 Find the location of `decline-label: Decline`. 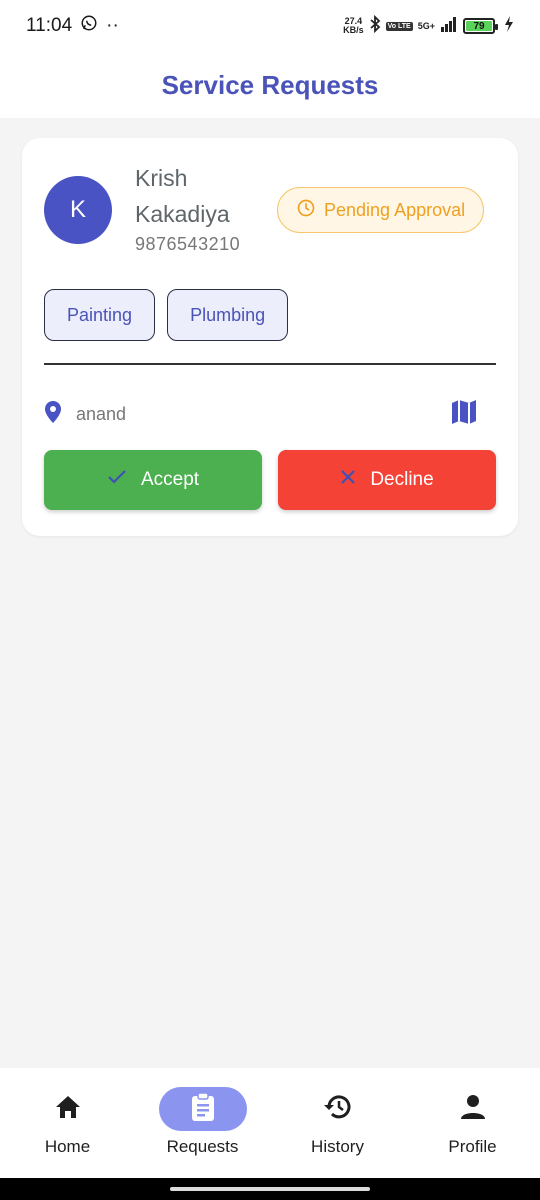

decline-label: Decline is located at coordinates (402, 479).